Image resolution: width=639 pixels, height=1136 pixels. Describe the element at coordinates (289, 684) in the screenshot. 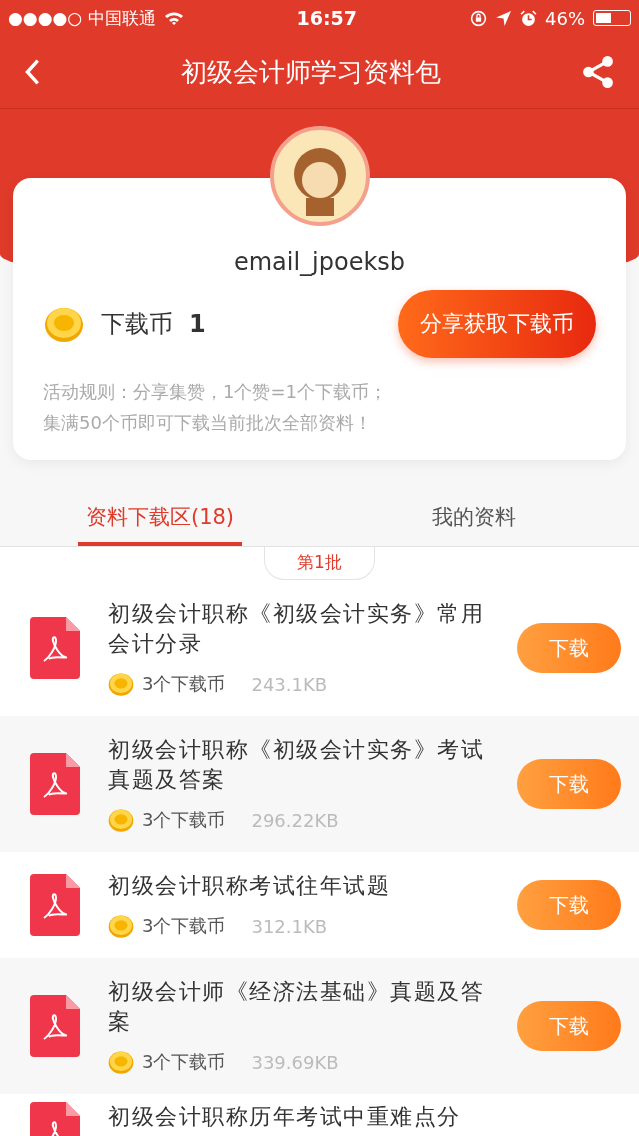

I see `file-size: 243.1KB` at that location.